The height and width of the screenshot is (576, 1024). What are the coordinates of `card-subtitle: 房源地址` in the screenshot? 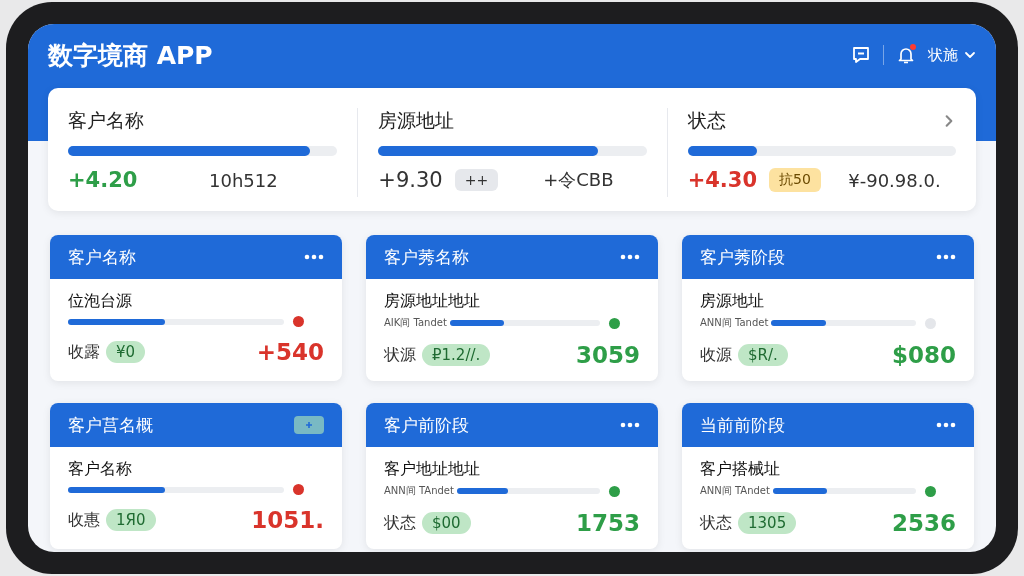 It's located at (732, 301).